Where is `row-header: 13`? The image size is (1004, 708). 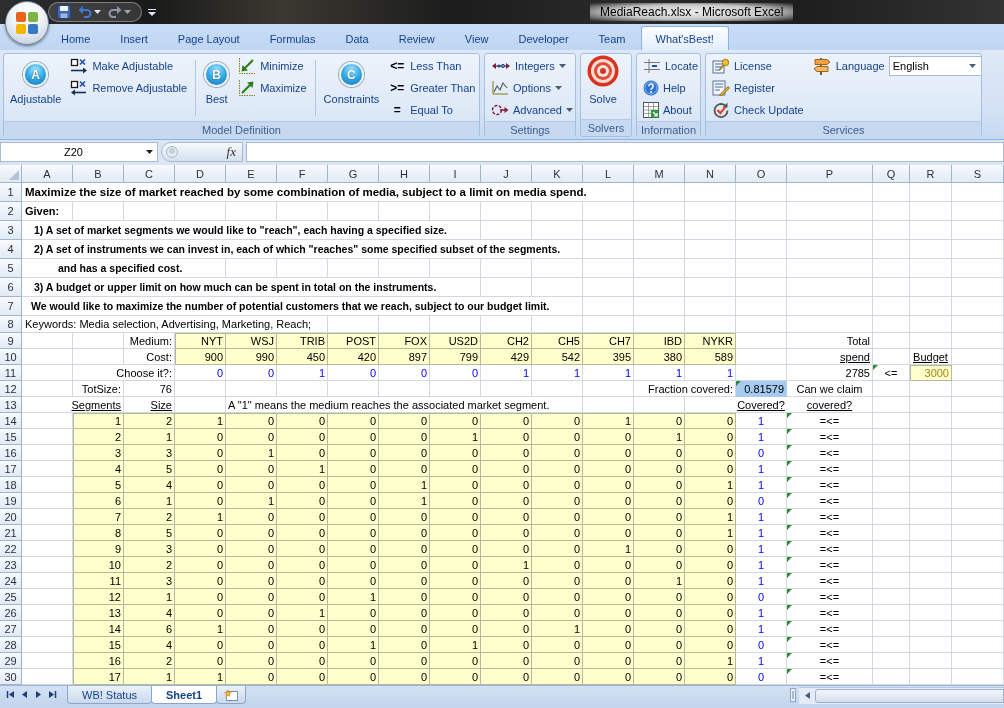 row-header: 13 is located at coordinates (11, 405).